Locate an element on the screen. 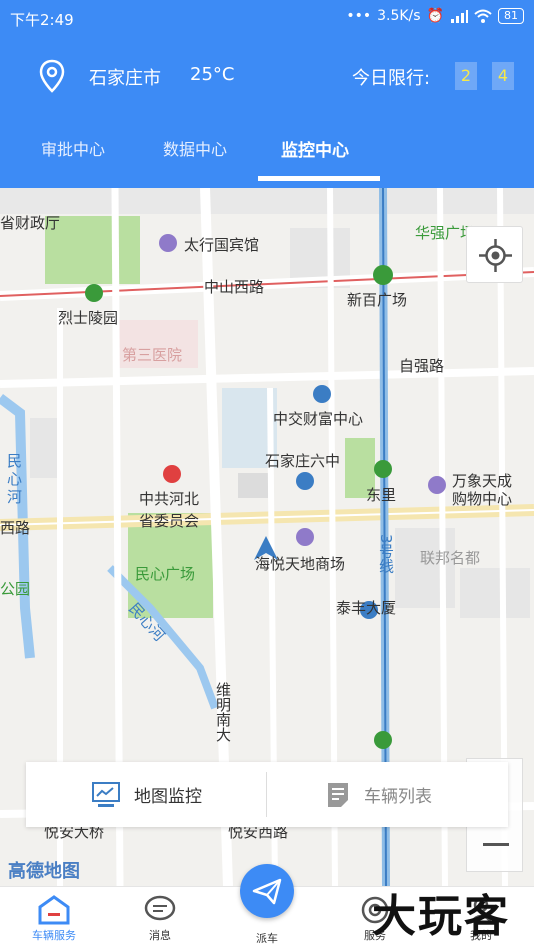 This screenshot has height=950, width=534. limit-number-1: 2 is located at coordinates (466, 76).